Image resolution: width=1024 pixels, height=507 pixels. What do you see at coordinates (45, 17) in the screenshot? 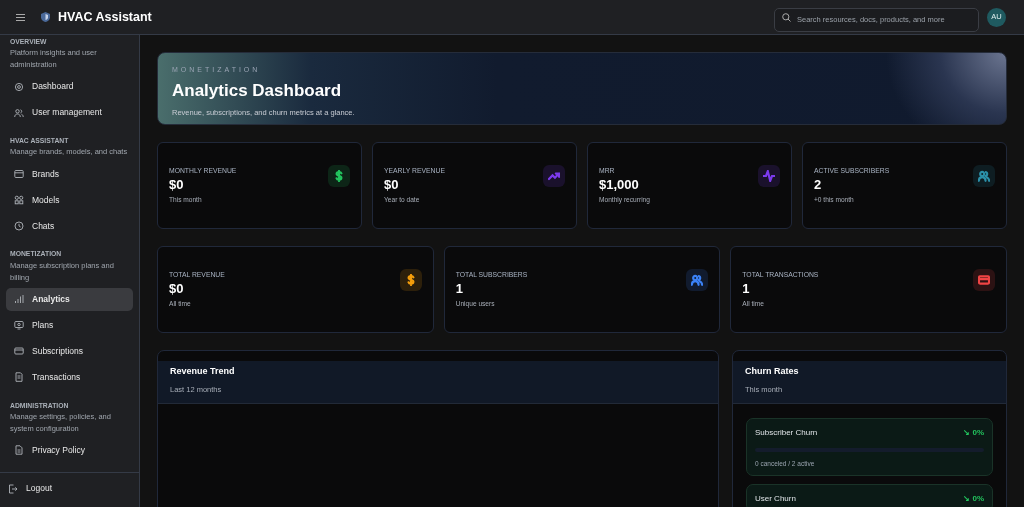
I see `logo-icon` at bounding box center [45, 17].